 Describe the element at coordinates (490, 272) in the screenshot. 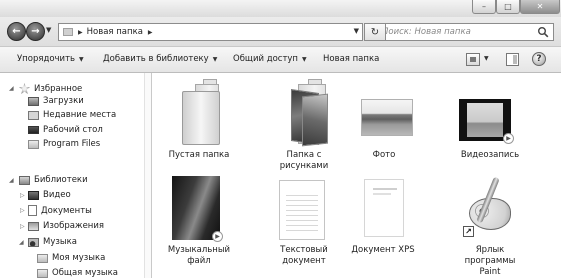

I see `file-label: Paint` at that location.